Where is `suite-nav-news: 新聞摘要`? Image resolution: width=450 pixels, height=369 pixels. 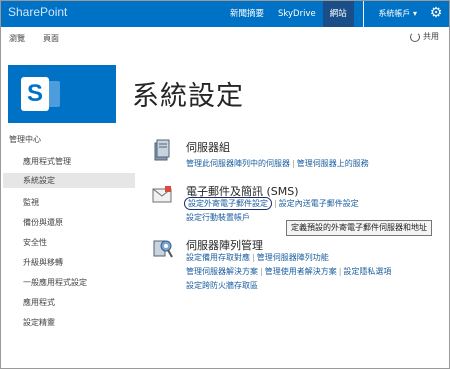 suite-nav-news: 新聞摘要 is located at coordinates (247, 14).